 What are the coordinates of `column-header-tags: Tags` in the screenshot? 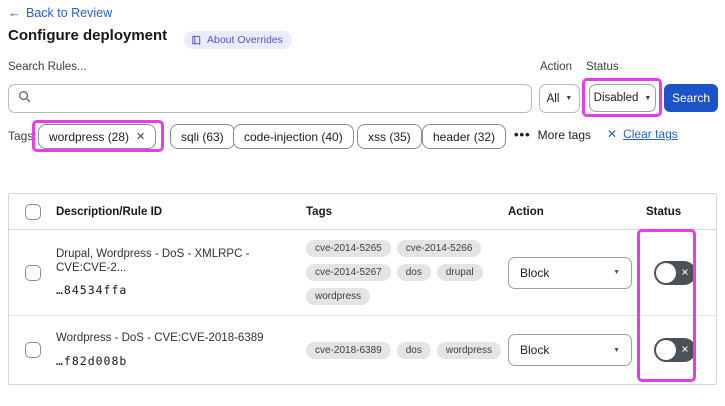 It's located at (319, 211).